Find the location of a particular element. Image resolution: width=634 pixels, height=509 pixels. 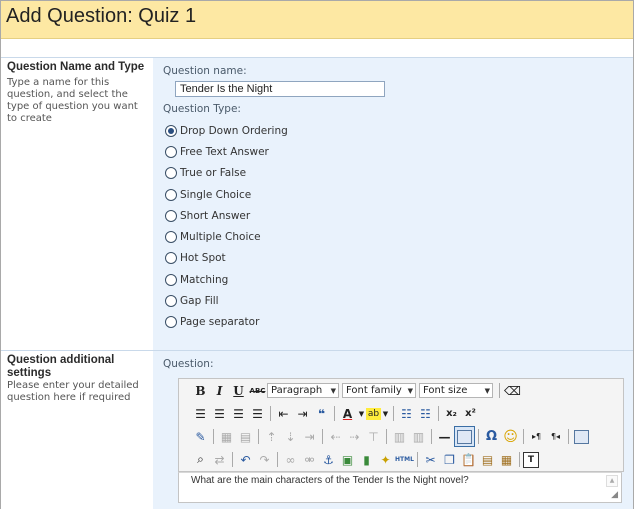

insert-table-icon is located at coordinates (464, 436).